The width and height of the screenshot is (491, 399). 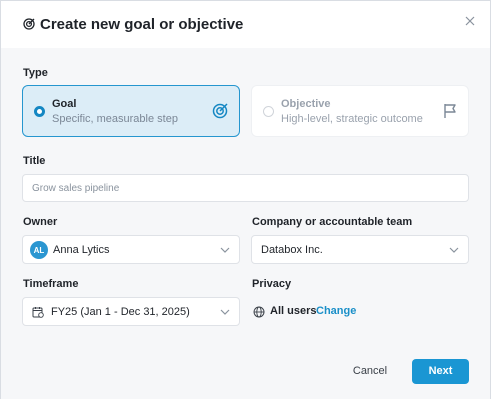 I want to click on avatar: AL, so click(x=39, y=250).